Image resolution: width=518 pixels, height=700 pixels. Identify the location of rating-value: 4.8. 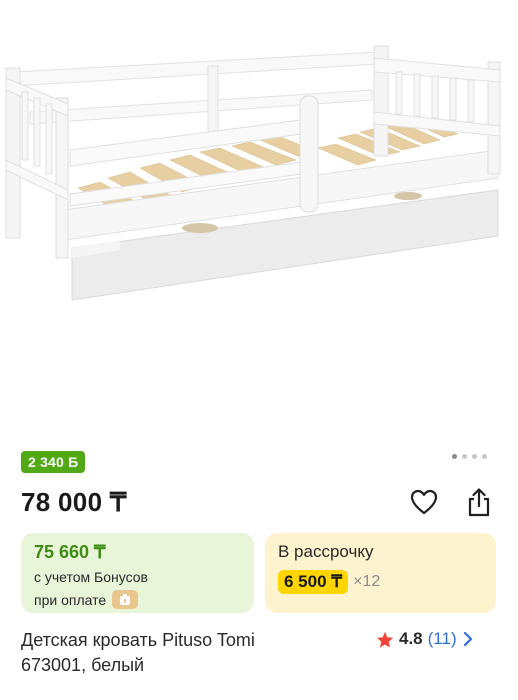
(411, 638).